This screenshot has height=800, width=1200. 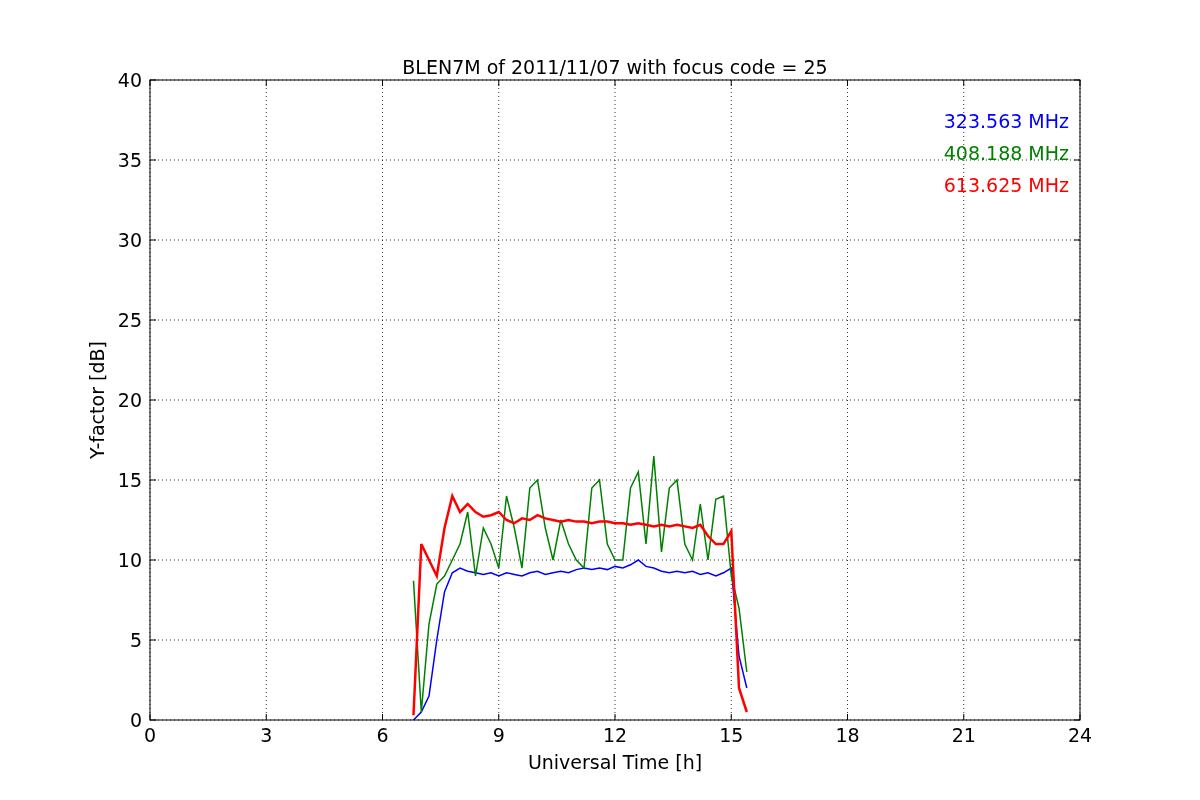 What do you see at coordinates (129, 400) in the screenshot?
I see `tick-label: 20` at bounding box center [129, 400].